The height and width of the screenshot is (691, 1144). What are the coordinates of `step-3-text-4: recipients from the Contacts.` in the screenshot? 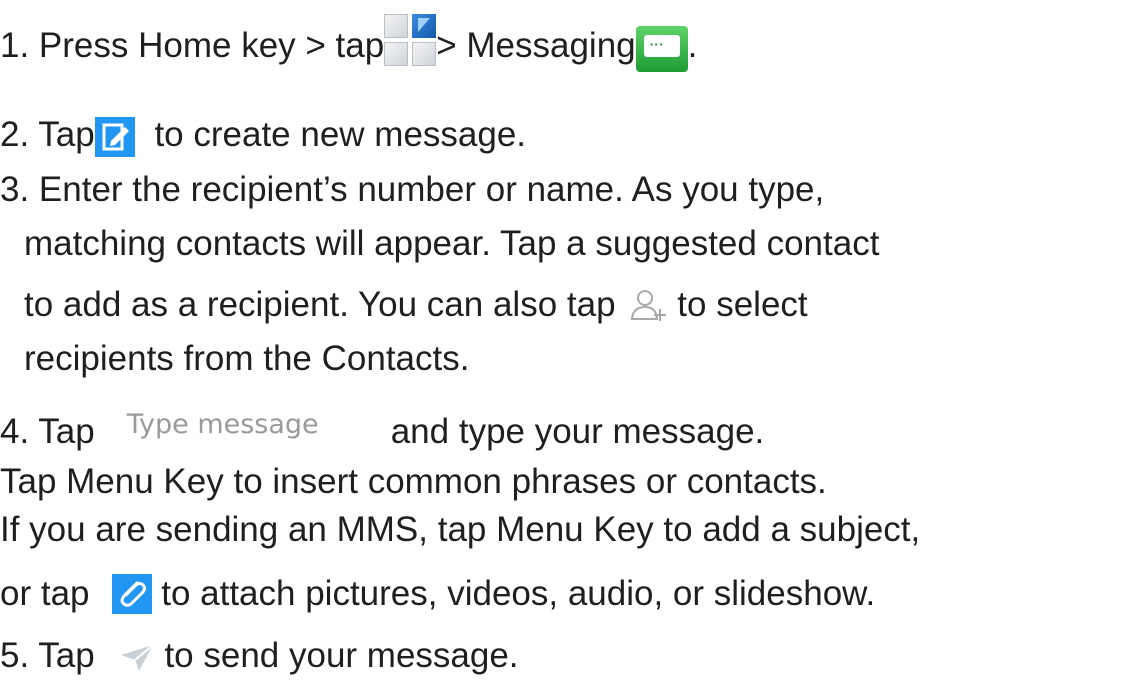 It's located at (247, 358).